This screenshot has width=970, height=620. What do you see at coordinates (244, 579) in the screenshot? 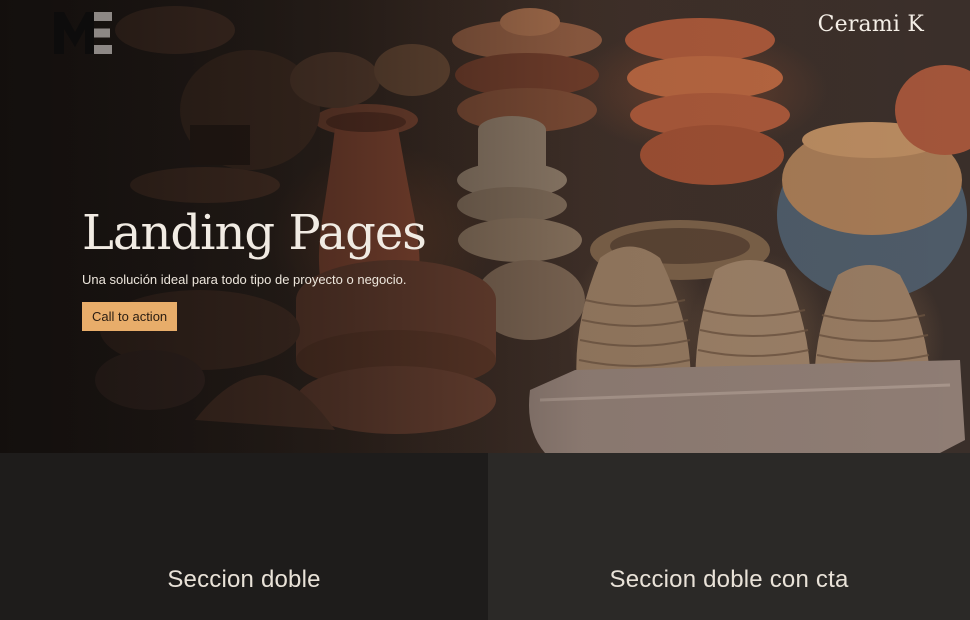
I see `double-section-title: Seccion doble` at bounding box center [244, 579].